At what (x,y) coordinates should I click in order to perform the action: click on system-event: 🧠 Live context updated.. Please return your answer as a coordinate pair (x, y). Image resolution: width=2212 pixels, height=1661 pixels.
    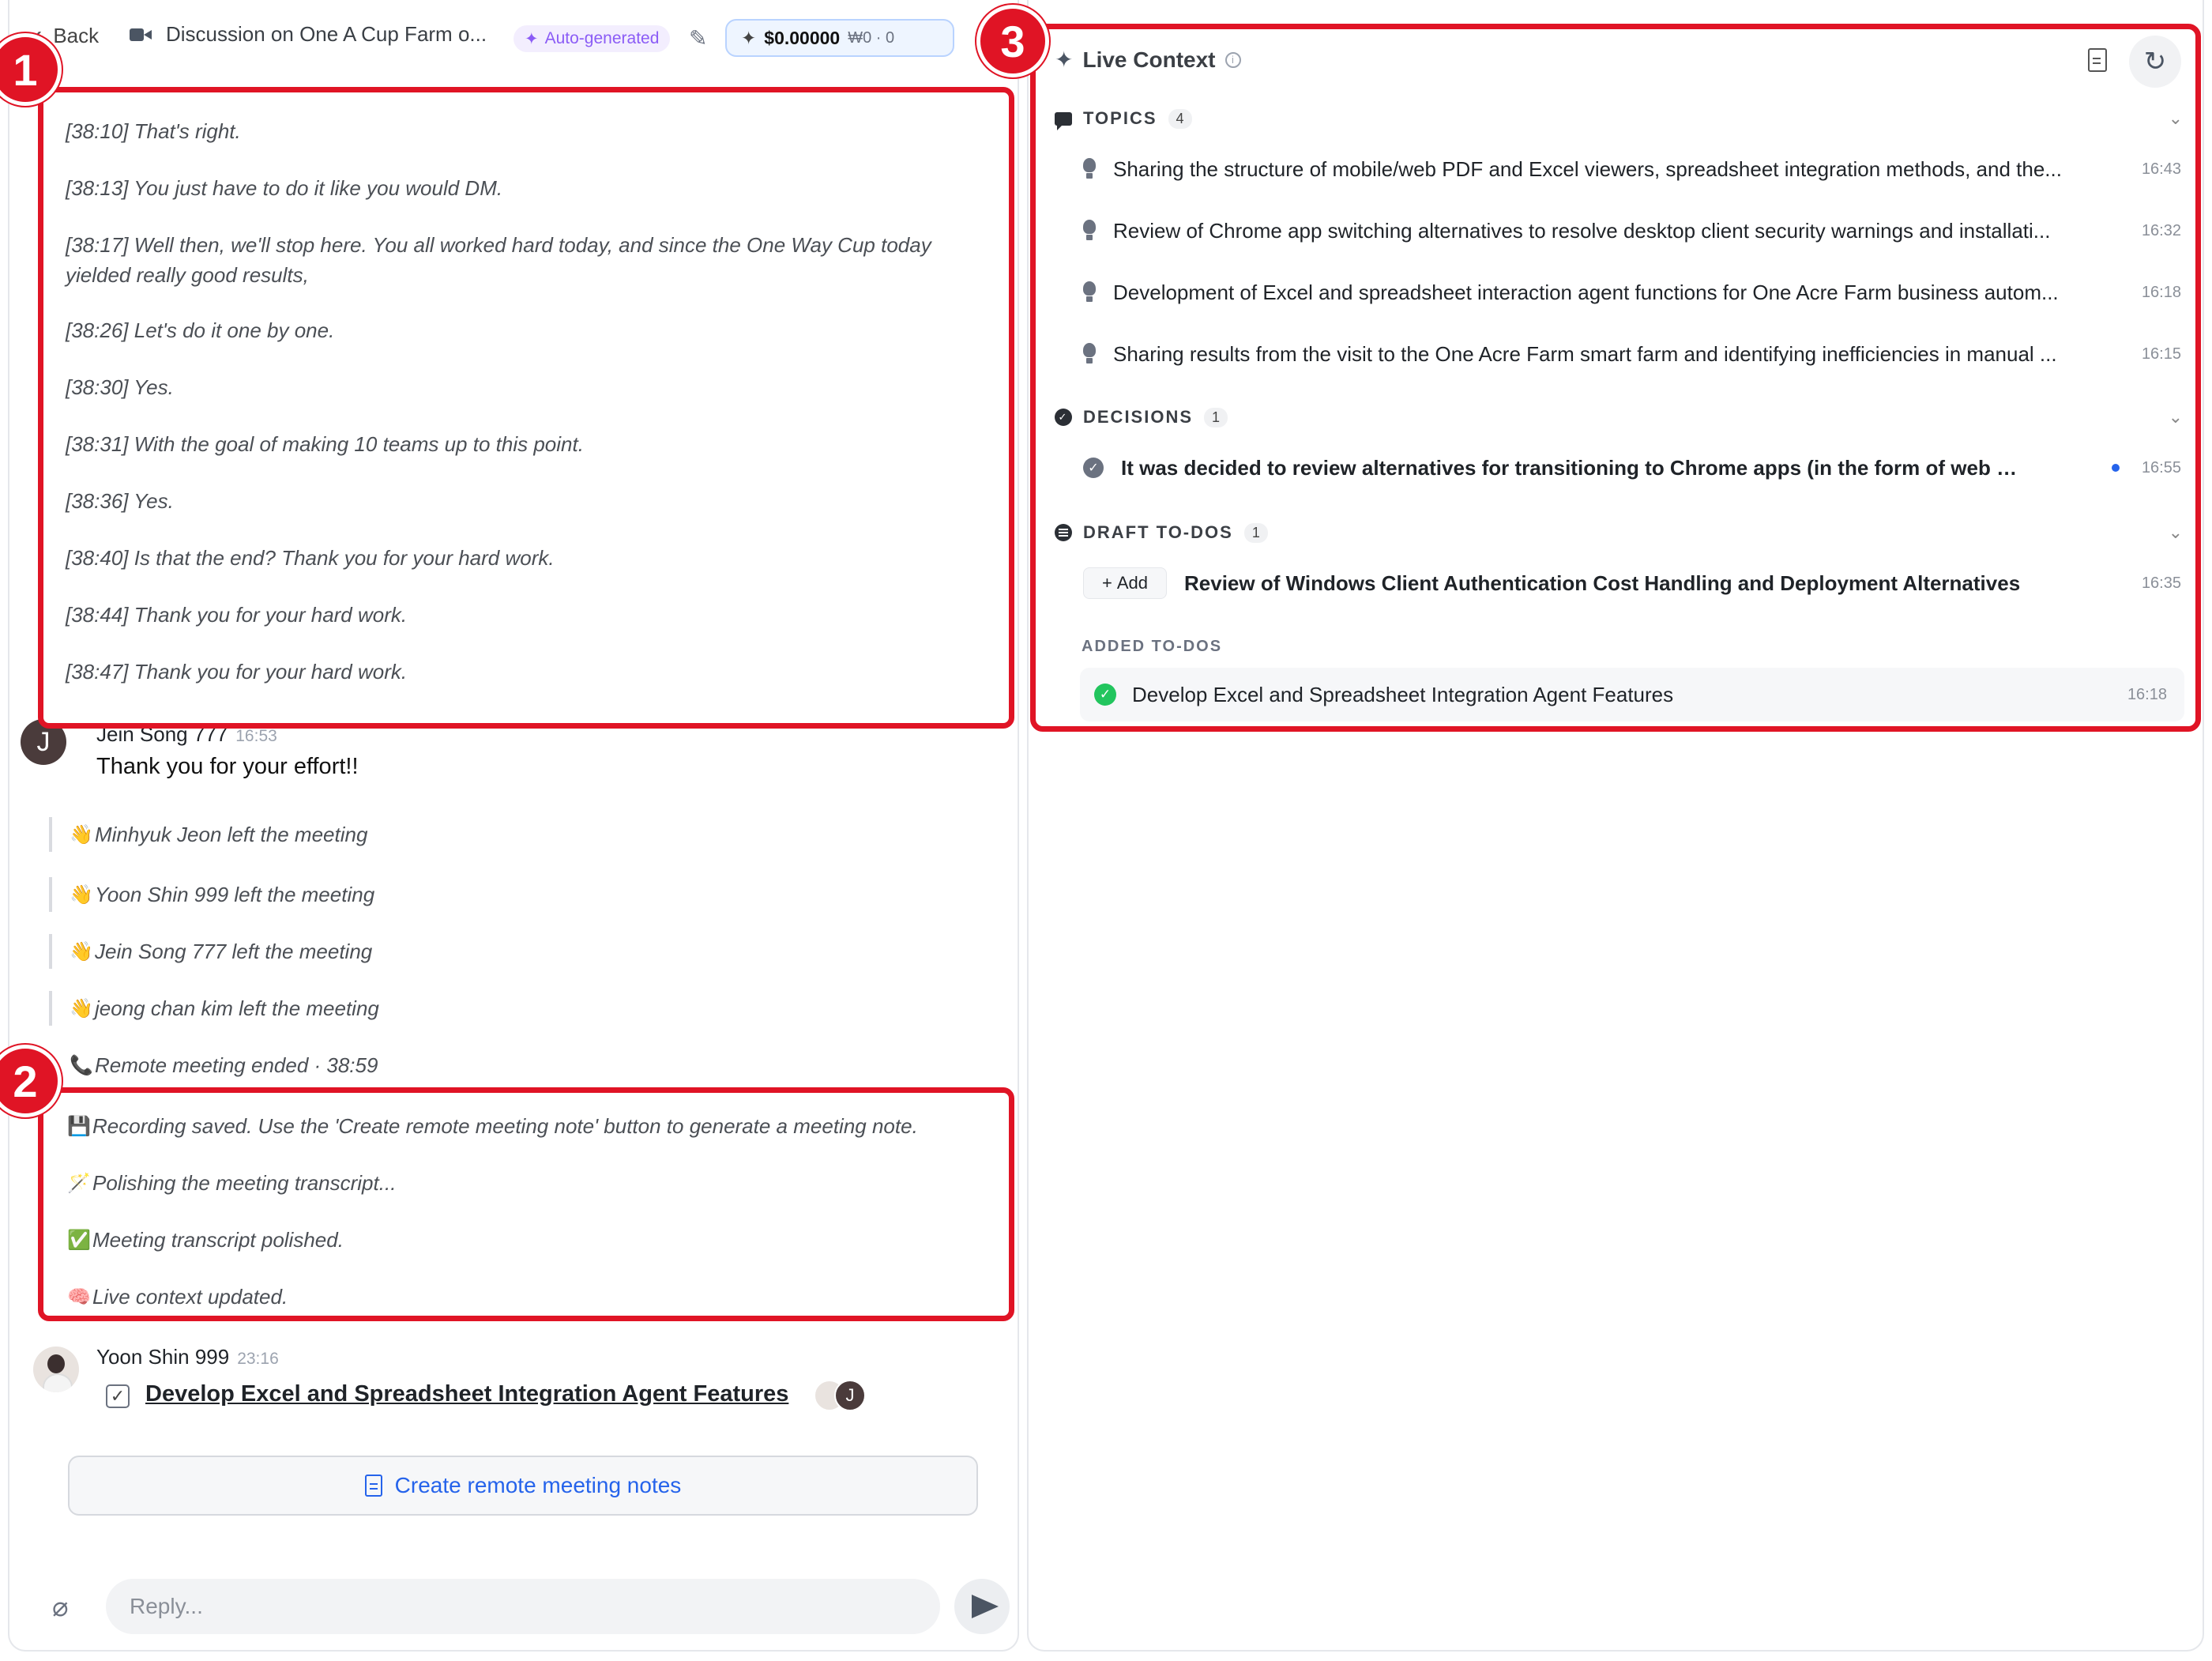
    Looking at the image, I should click on (177, 1296).